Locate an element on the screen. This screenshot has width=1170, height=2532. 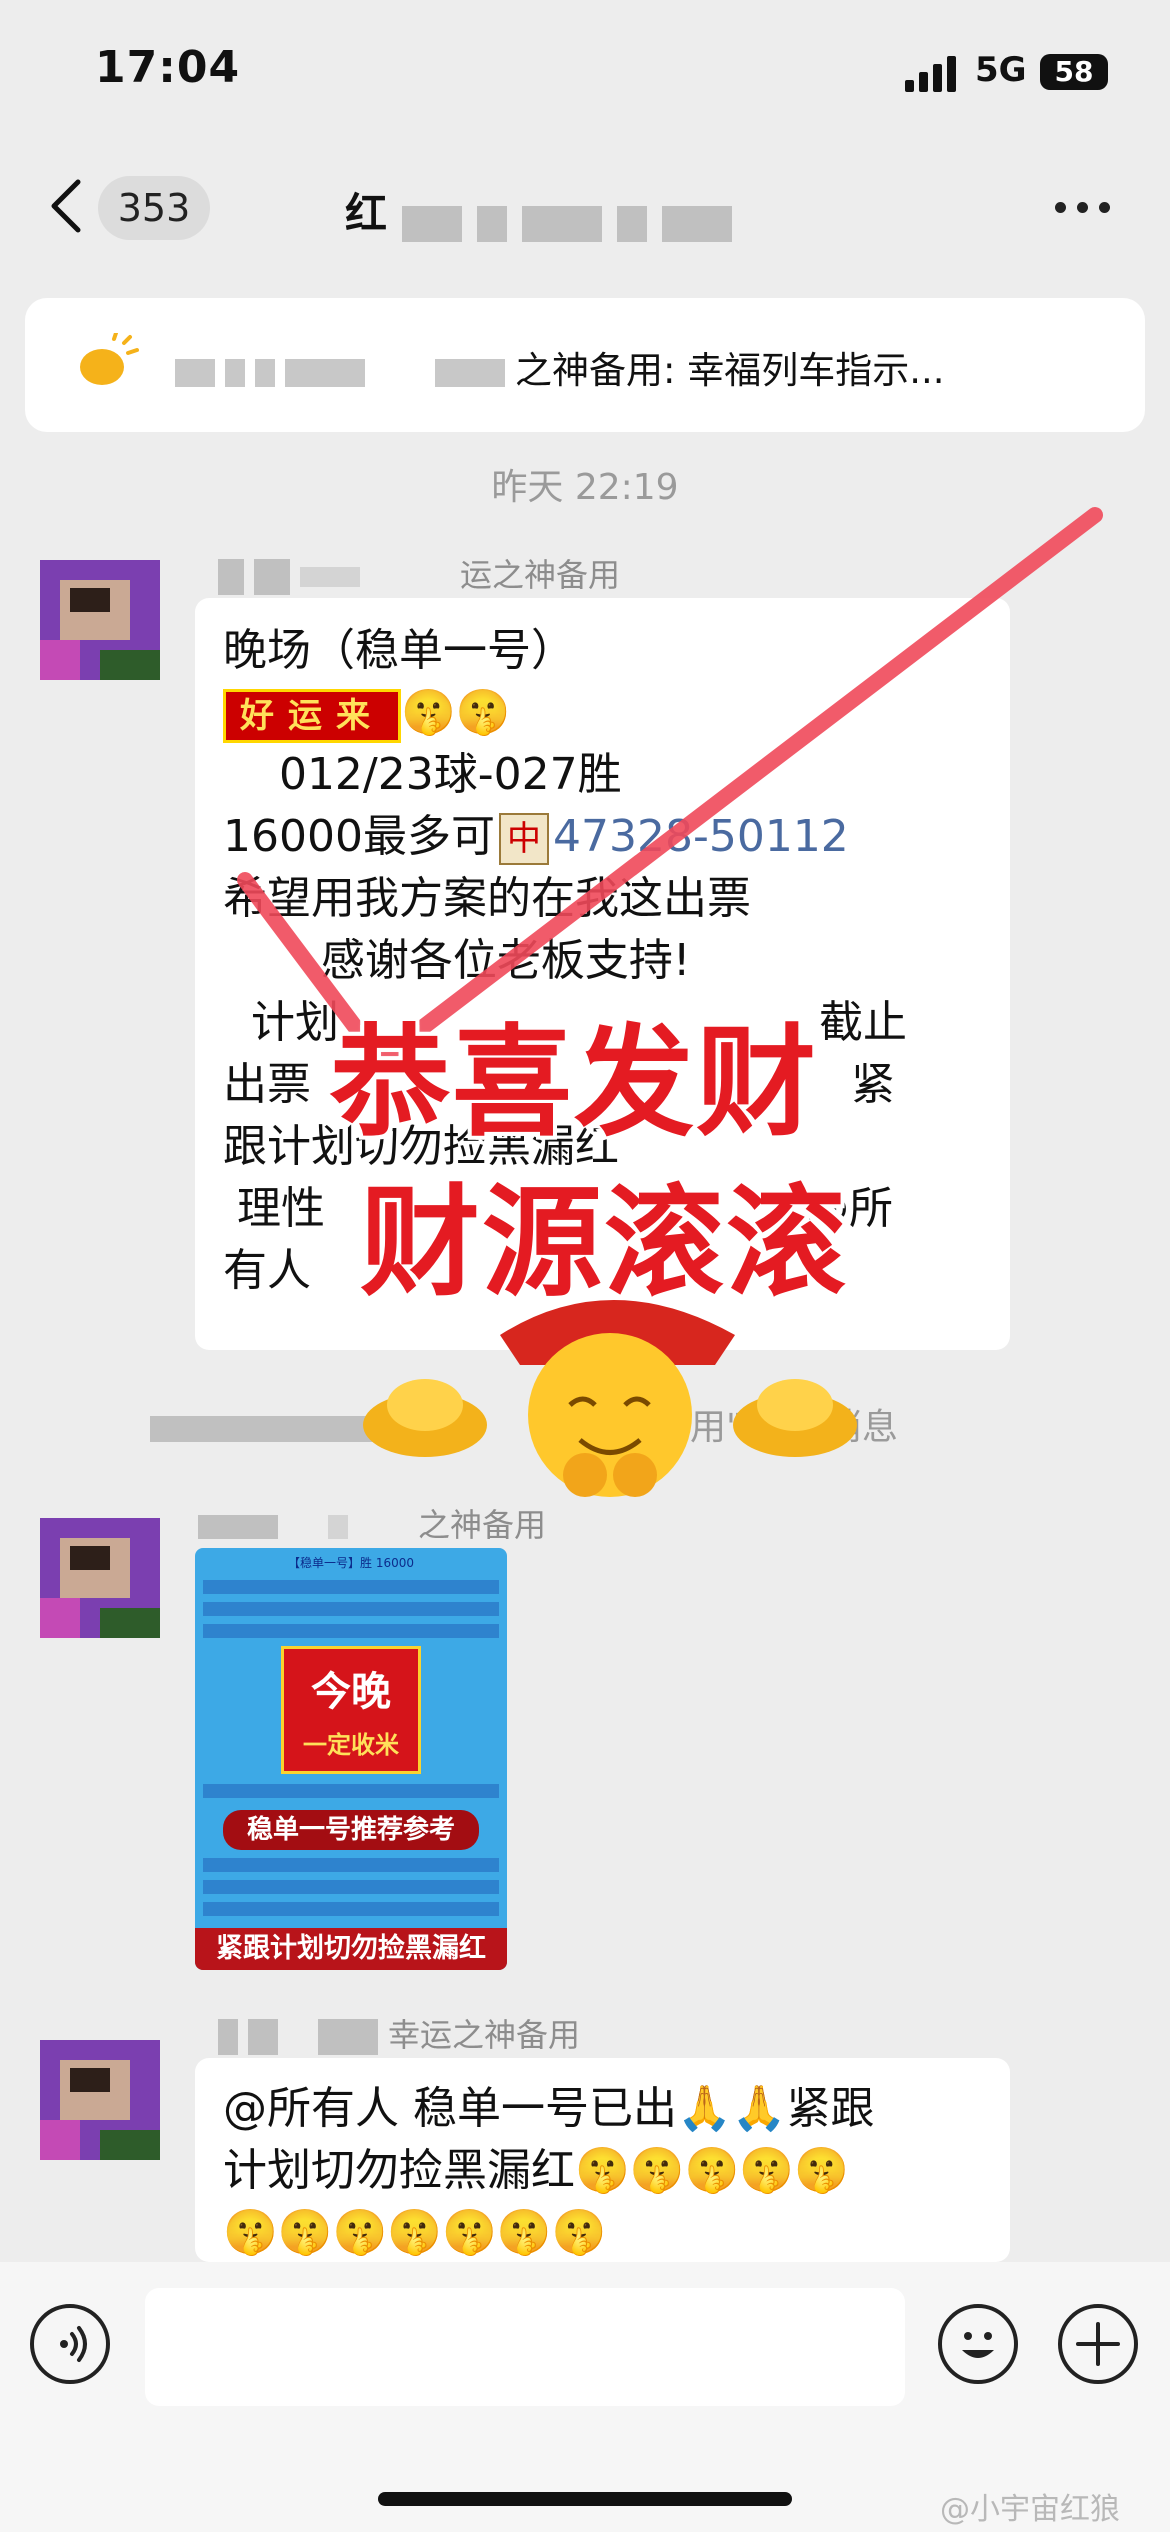
message-input is located at coordinates (525, 2347).